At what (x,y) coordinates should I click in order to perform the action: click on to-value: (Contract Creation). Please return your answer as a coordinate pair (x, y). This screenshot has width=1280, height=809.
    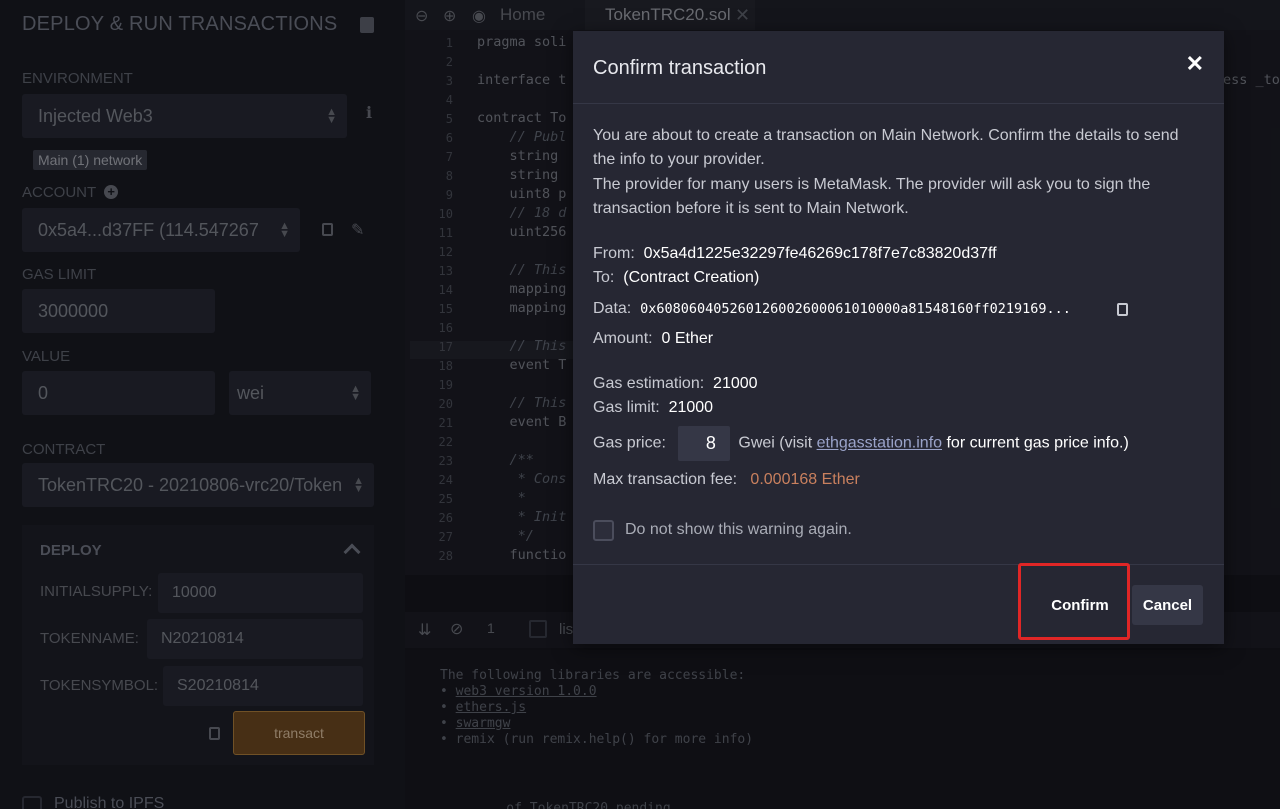
    Looking at the image, I should click on (691, 277).